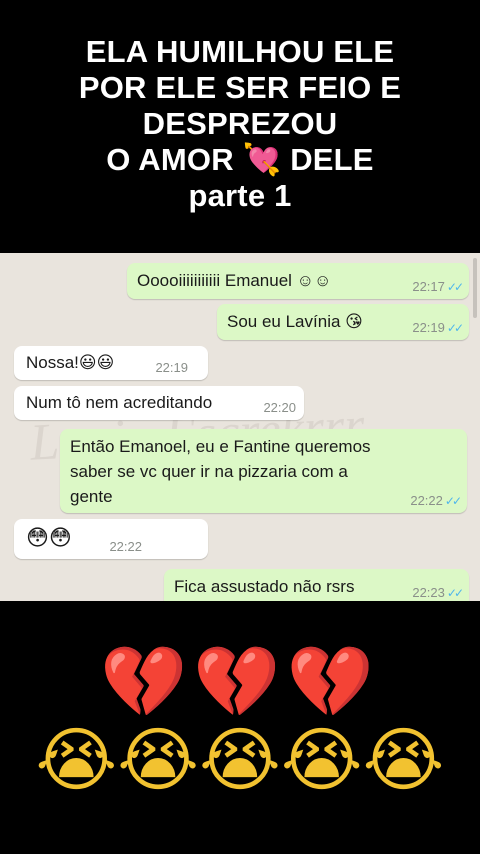 Image resolution: width=480 pixels, height=854 pixels. I want to click on message-time: 22:17, so click(428, 286).